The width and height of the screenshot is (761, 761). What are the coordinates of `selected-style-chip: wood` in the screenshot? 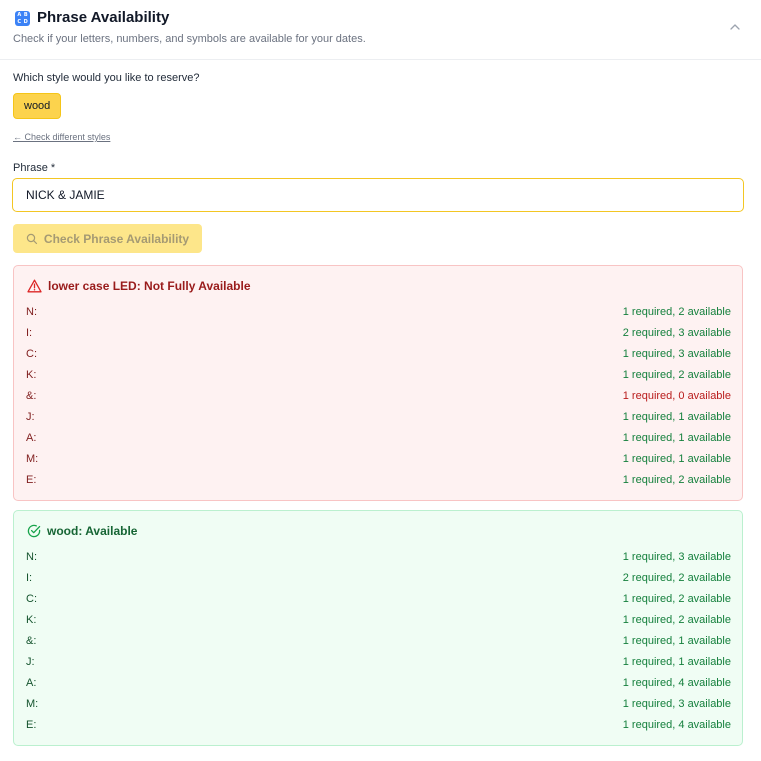 It's located at (37, 106).